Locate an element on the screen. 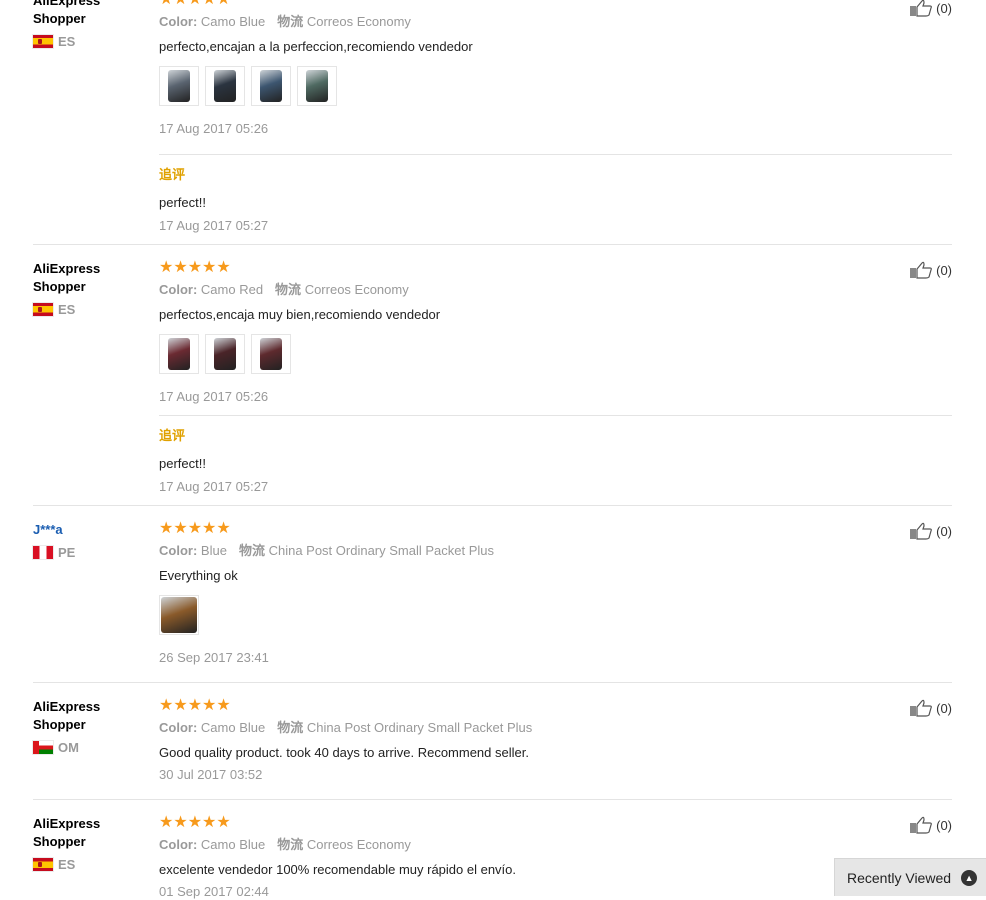 This screenshot has height=900, width=986. flag-om-icon is located at coordinates (43, 747).